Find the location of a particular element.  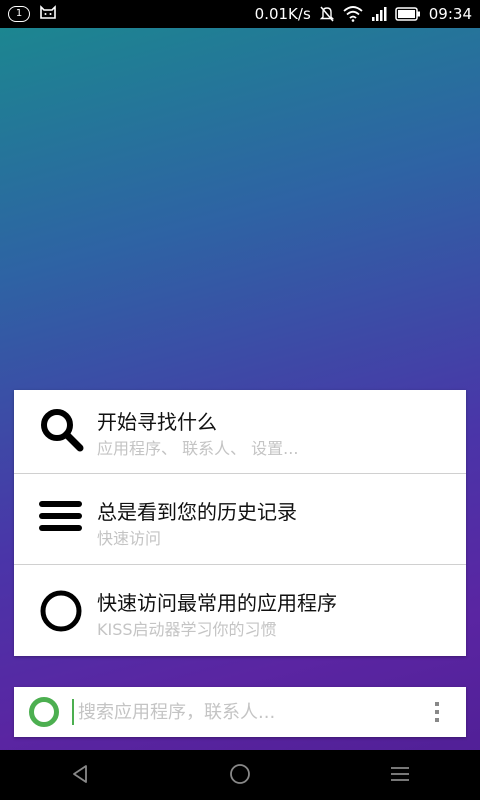

more-vert-icon is located at coordinates (437, 712).